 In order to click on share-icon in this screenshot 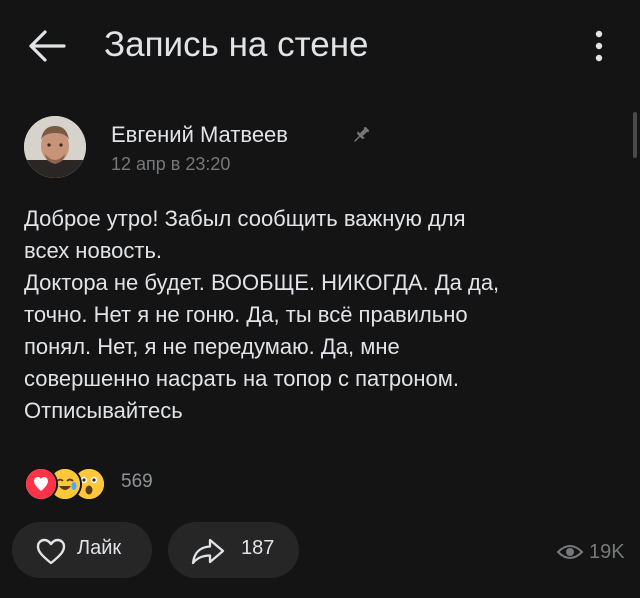, I will do `click(208, 551)`.